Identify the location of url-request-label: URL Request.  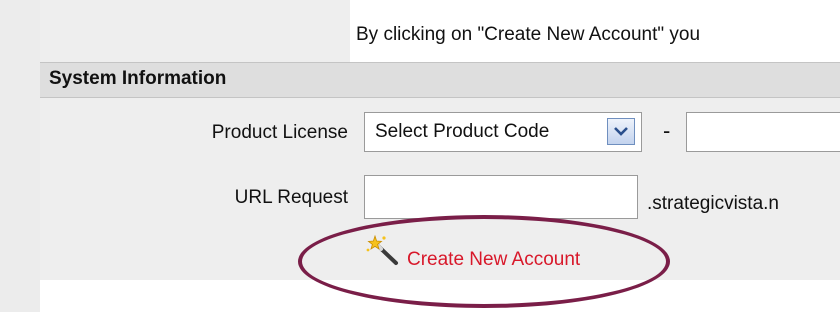
(291, 197).